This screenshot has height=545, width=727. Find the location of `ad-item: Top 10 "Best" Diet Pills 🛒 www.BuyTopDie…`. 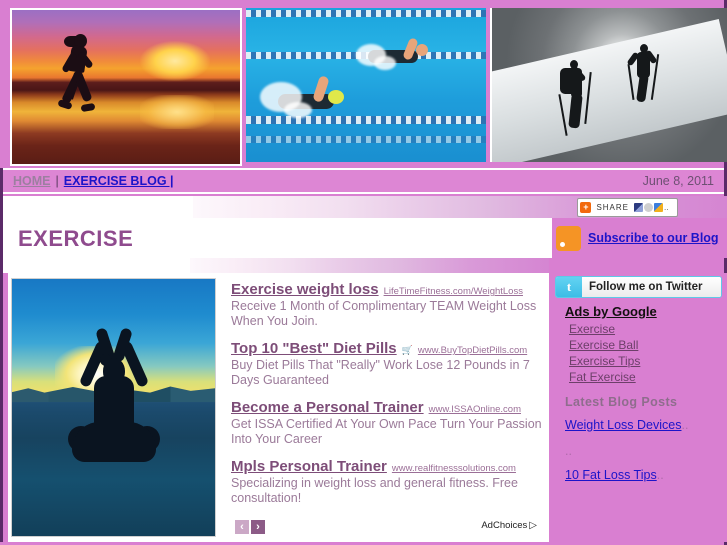

ad-item: Top 10 "Best" Diet Pills 🛒 www.BuyTopDie… is located at coordinates (387, 364).